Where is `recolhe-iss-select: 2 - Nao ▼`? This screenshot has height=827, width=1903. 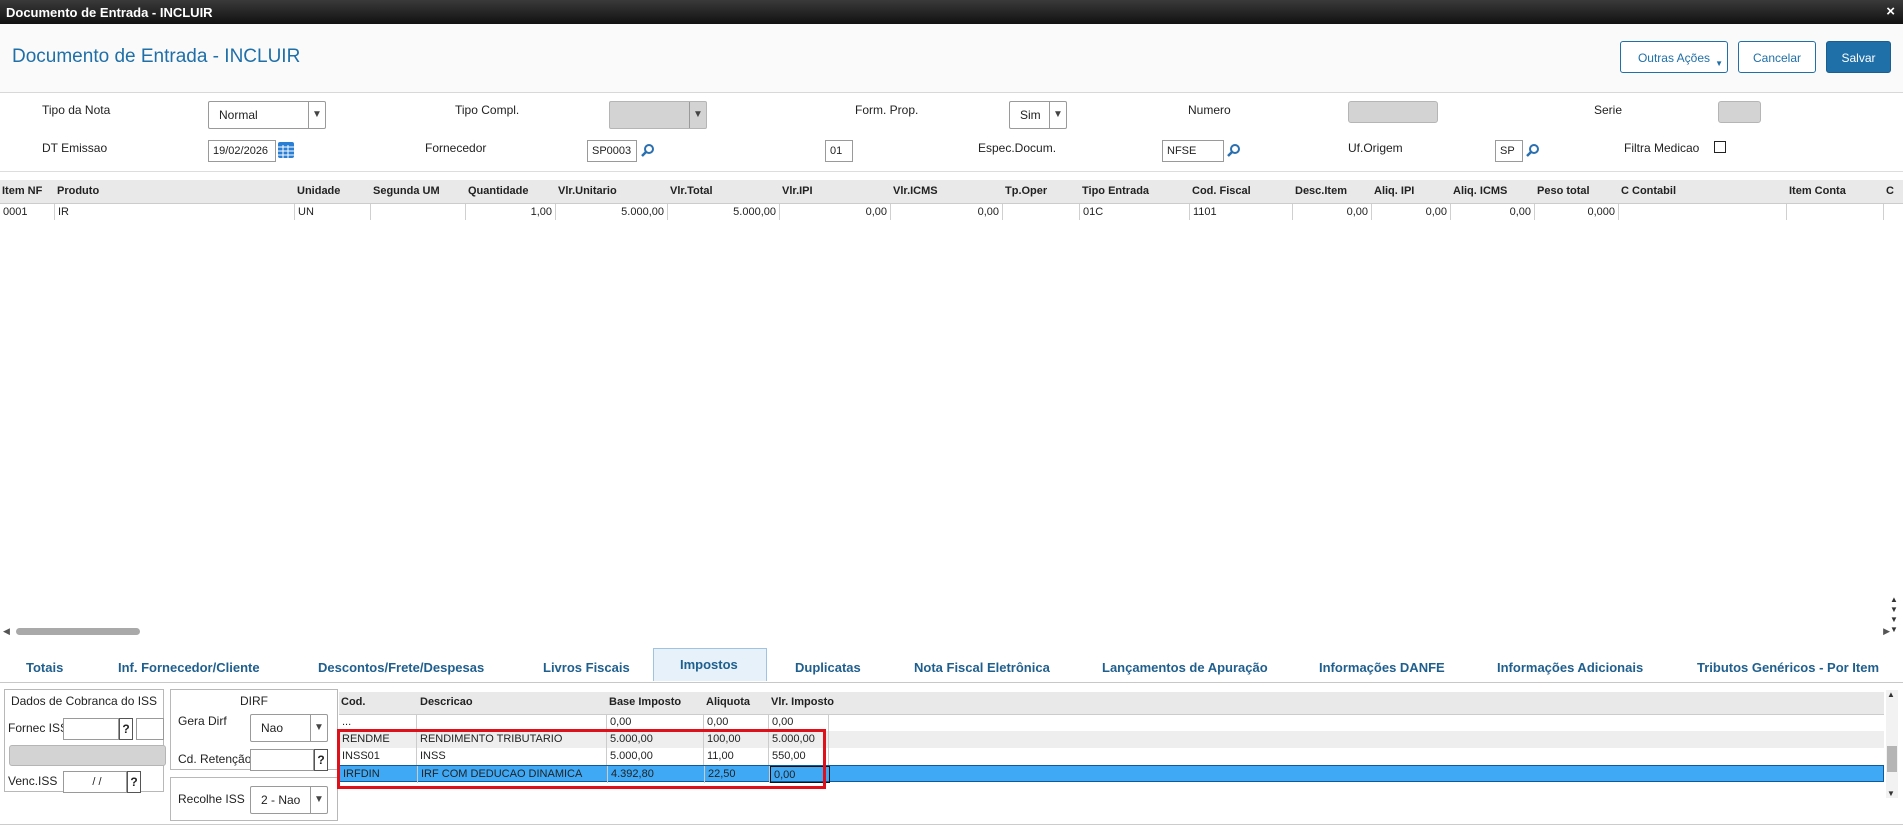 recolhe-iss-select: 2 - Nao ▼ is located at coordinates (289, 800).